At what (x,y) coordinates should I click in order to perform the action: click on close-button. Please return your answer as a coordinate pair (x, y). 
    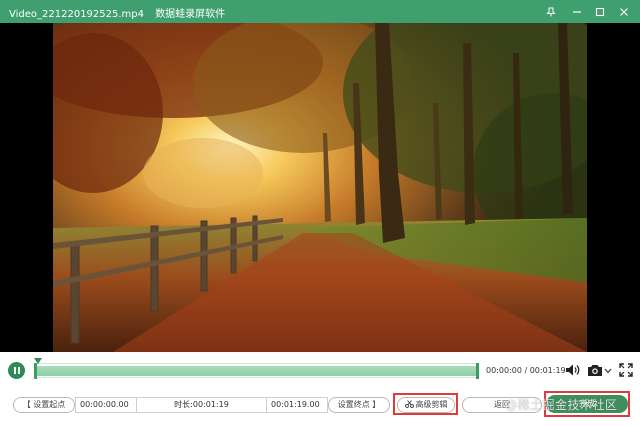
    Looking at the image, I should click on (624, 11).